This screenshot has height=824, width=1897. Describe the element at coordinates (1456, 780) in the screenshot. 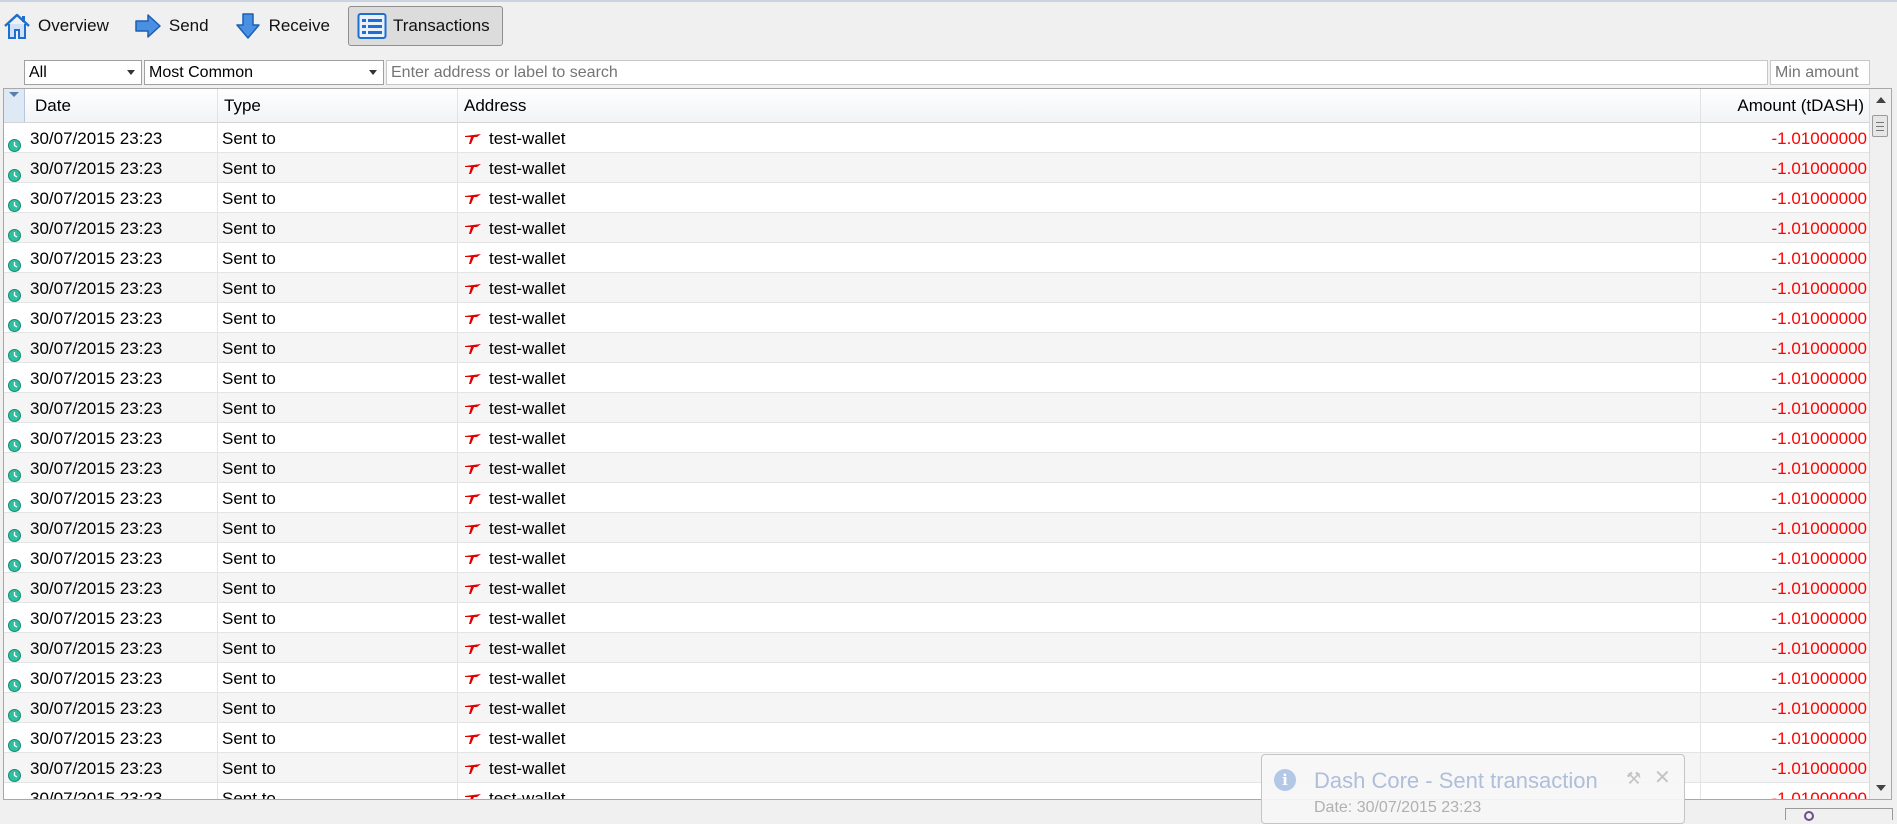

I see `notification-title: Dash Core - Sent transaction` at that location.